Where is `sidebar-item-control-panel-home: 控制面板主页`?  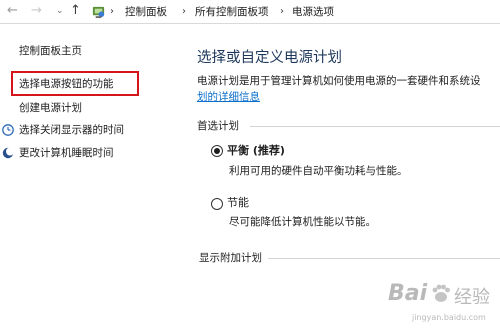 sidebar-item-control-panel-home: 控制面板主页 is located at coordinates (50, 51).